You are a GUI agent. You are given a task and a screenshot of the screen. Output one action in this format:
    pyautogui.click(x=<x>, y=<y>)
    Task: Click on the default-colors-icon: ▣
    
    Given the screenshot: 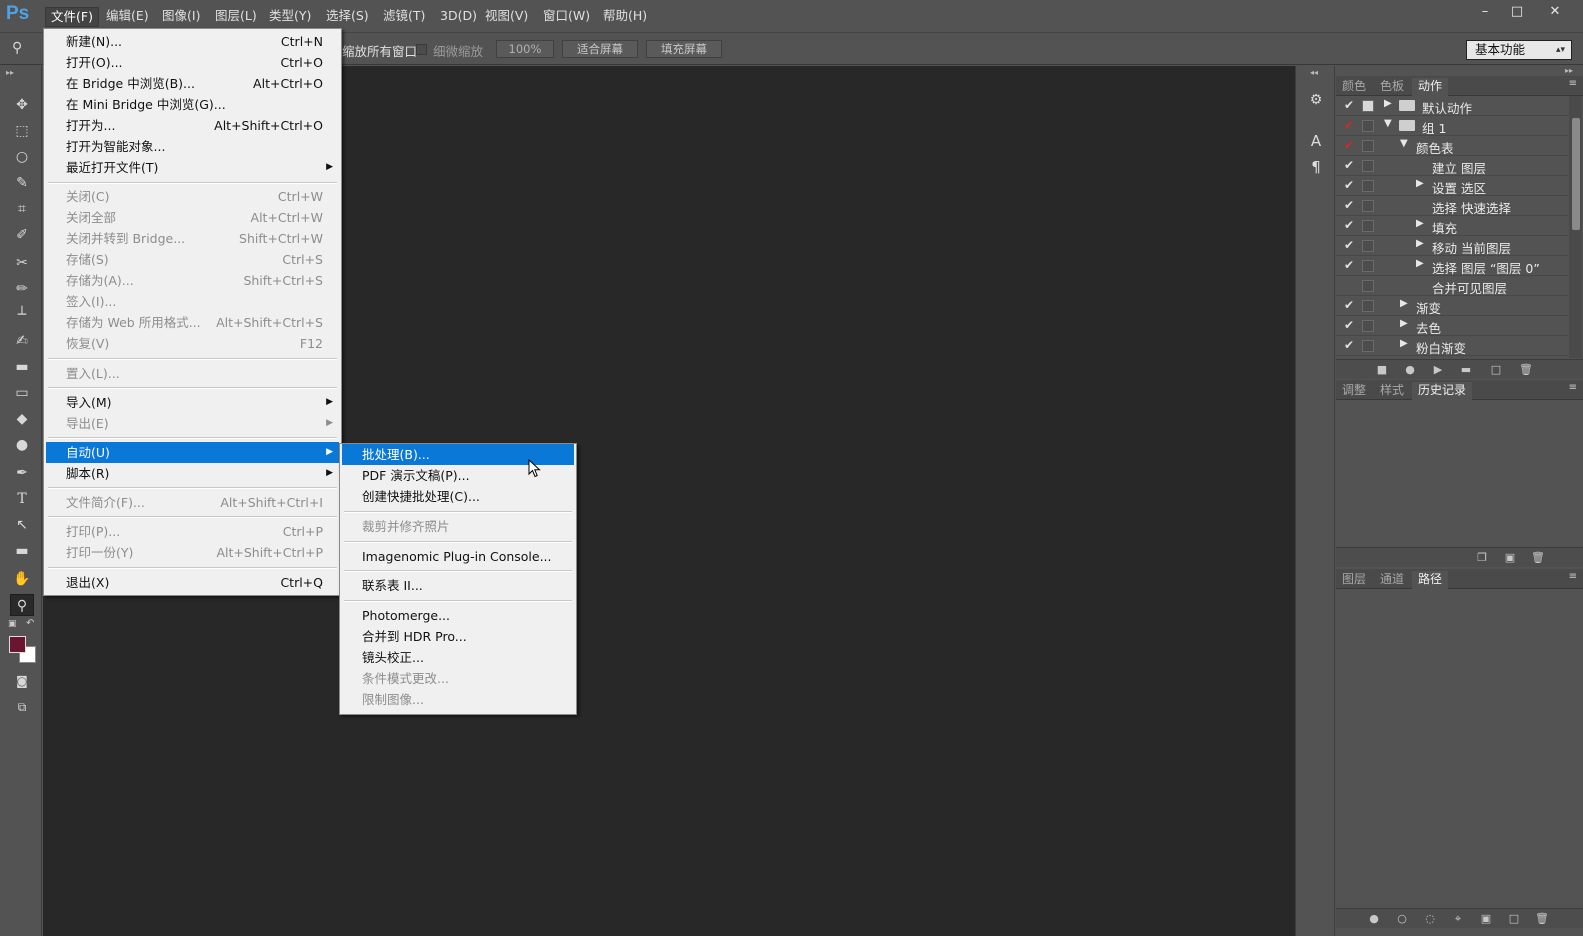 What is the action you would take?
    pyautogui.click(x=12, y=624)
    